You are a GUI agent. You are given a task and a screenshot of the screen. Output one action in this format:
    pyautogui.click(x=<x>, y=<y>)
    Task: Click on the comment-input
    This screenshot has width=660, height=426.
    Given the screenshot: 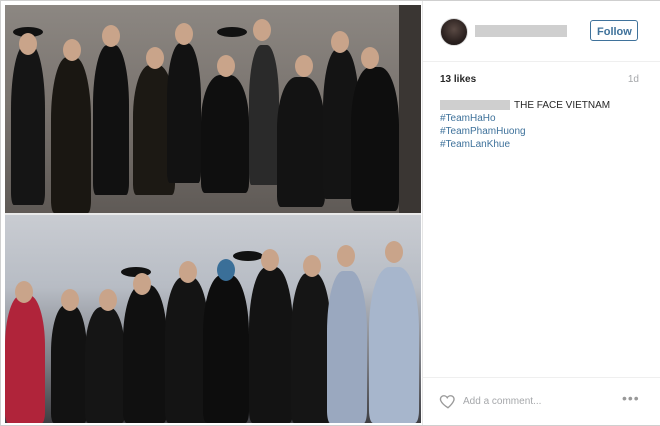 What is the action you would take?
    pyautogui.click(x=538, y=401)
    